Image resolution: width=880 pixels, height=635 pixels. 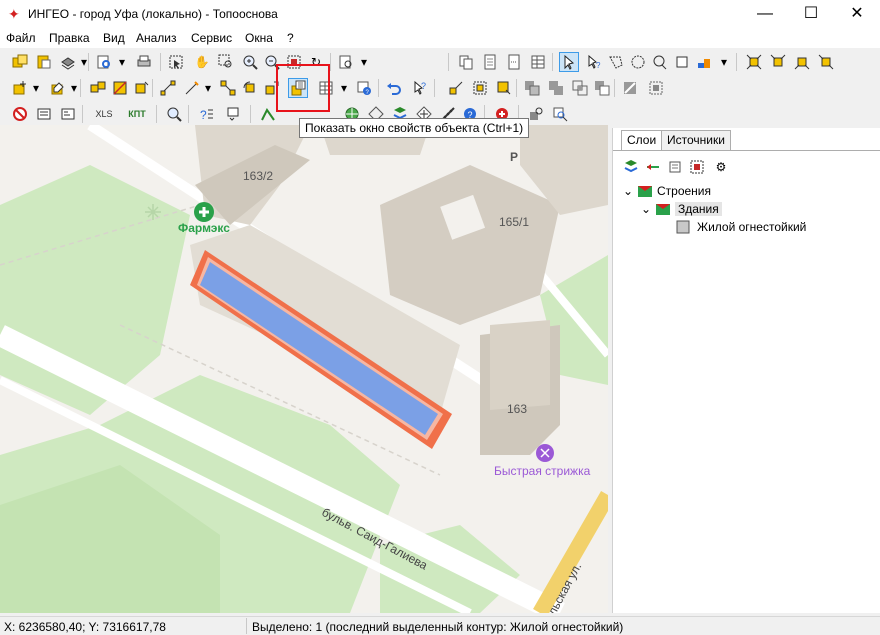 I want to click on intersect-icon, so click(x=580, y=88).